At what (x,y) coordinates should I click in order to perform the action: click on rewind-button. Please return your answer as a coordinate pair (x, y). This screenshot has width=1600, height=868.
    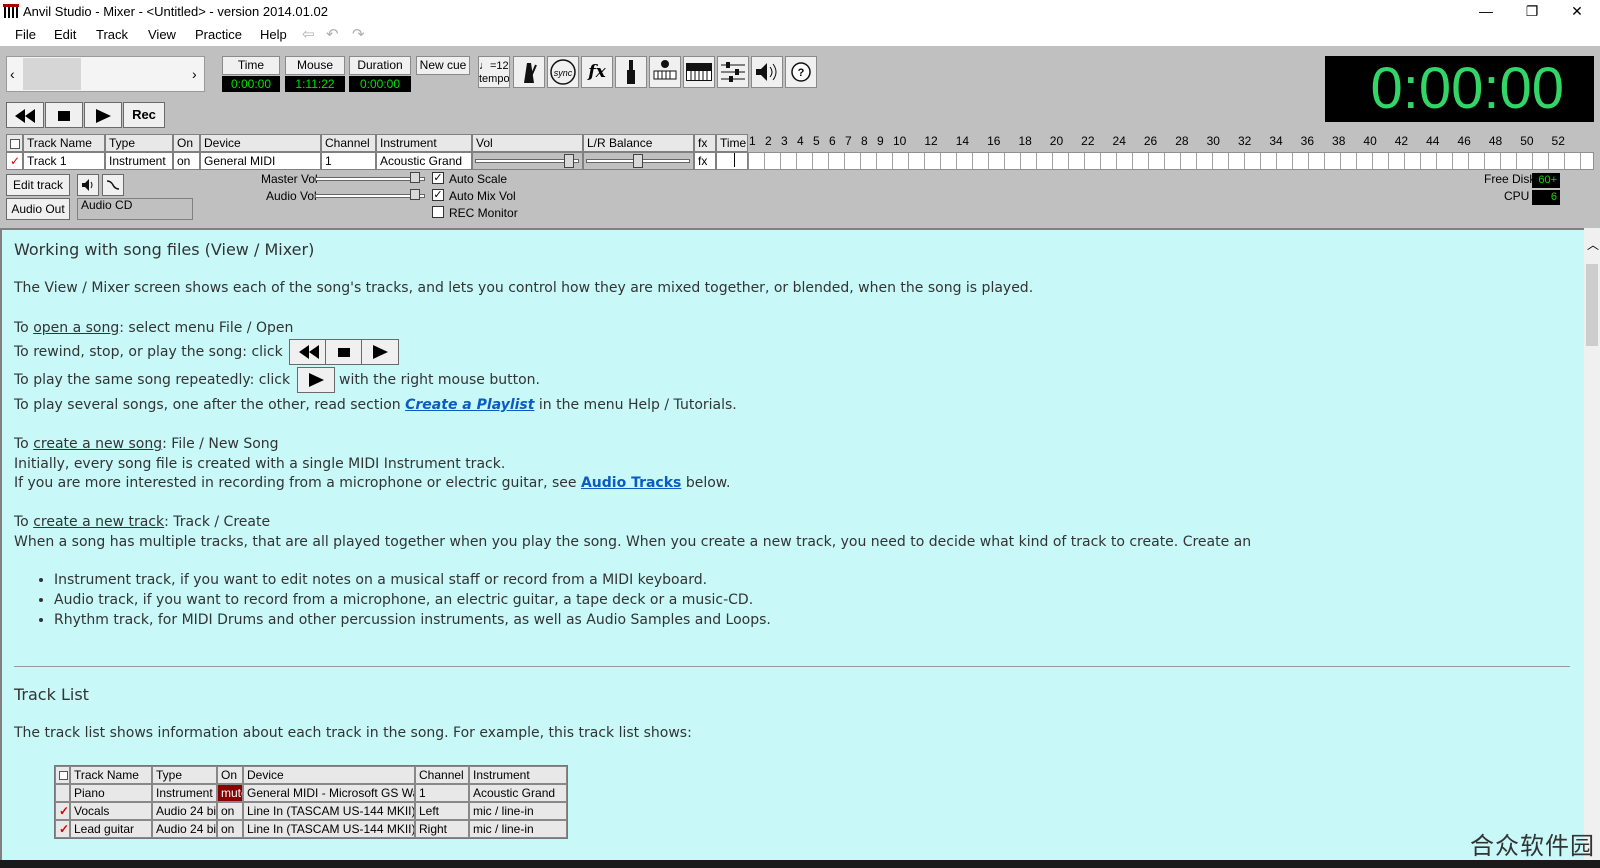
    Looking at the image, I should click on (25, 115).